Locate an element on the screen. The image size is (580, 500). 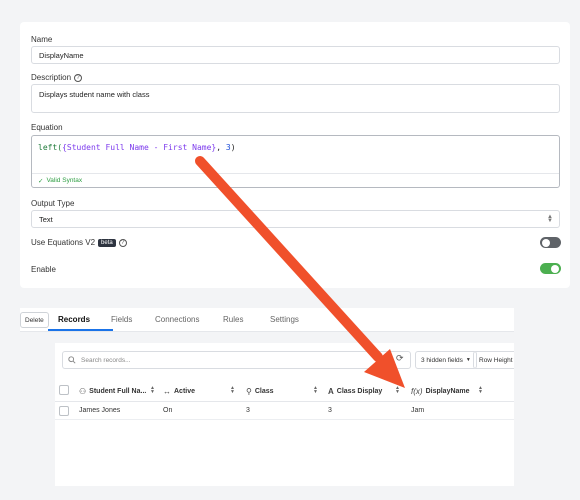
tab-fields: Fields is located at coordinates (121, 319).